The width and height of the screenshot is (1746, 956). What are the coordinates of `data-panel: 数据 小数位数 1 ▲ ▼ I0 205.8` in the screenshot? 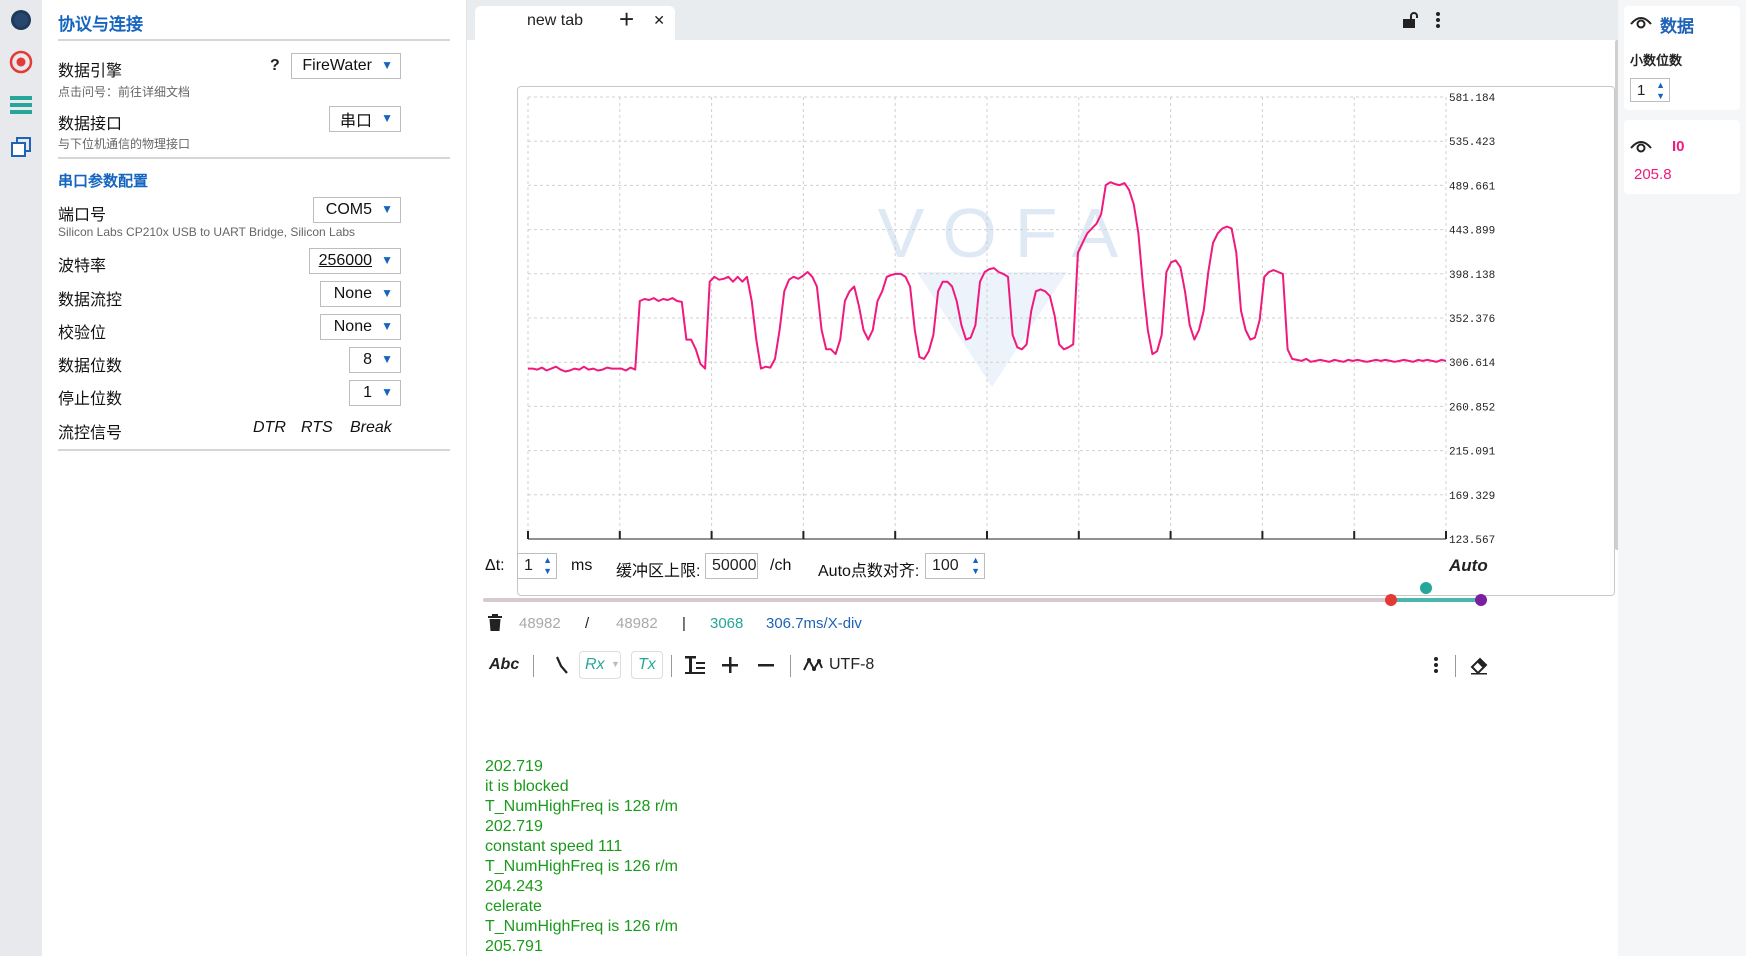 It's located at (1682, 478).